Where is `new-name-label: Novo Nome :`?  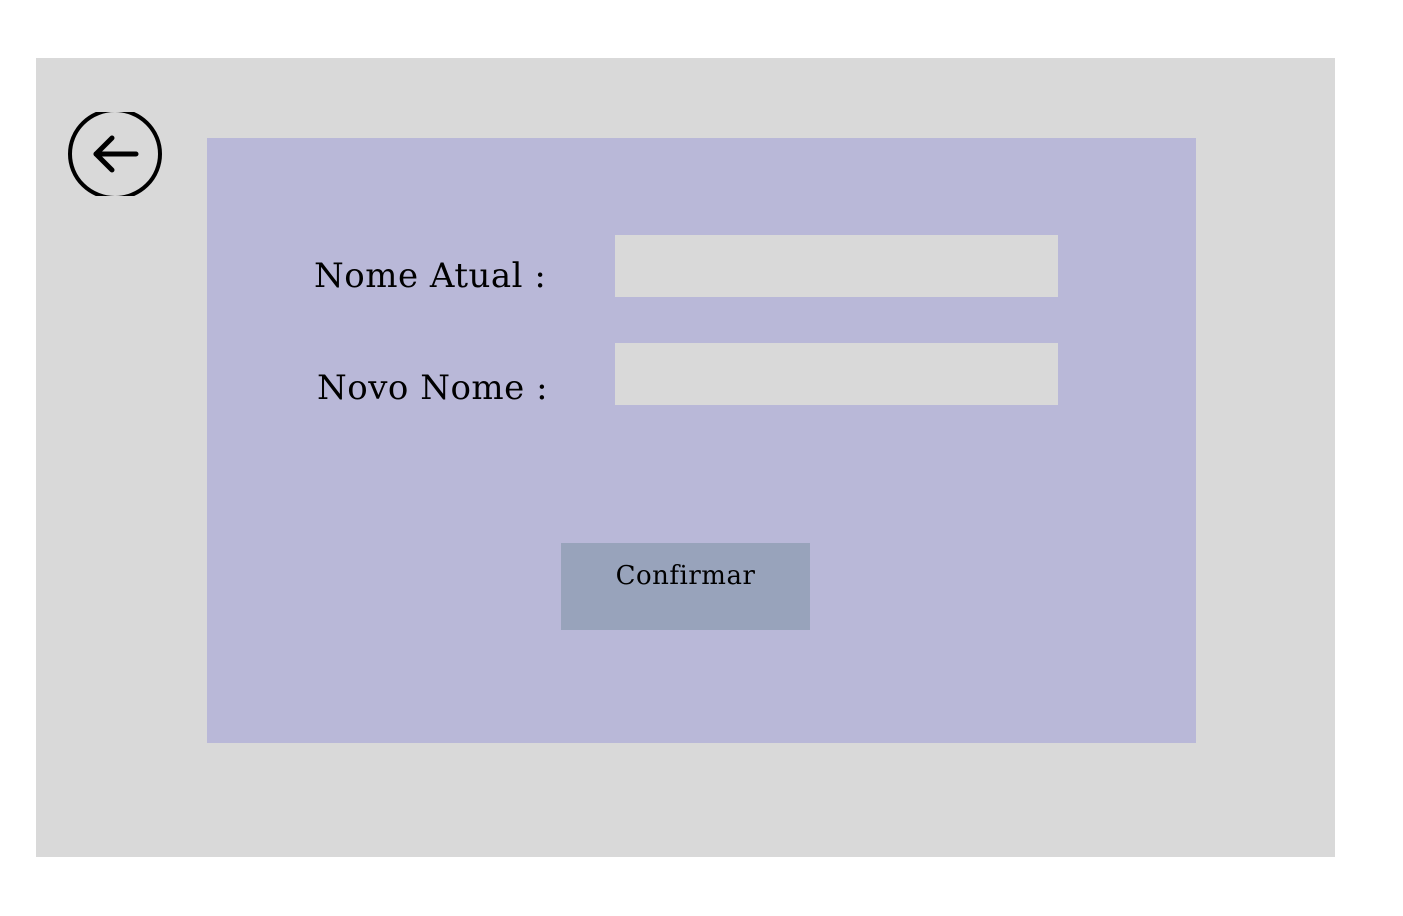 new-name-label: Novo Nome : is located at coordinates (433, 388).